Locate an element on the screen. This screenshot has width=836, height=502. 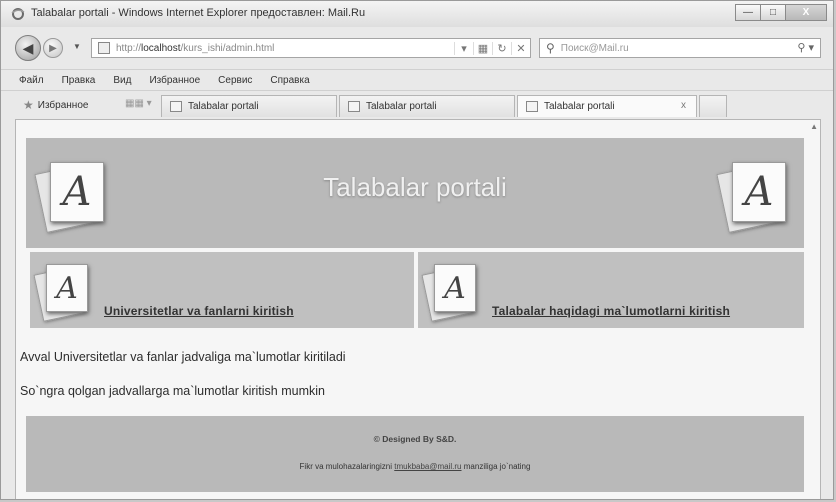
search-provider-icon: ⚲ is located at coordinates (550, 48).